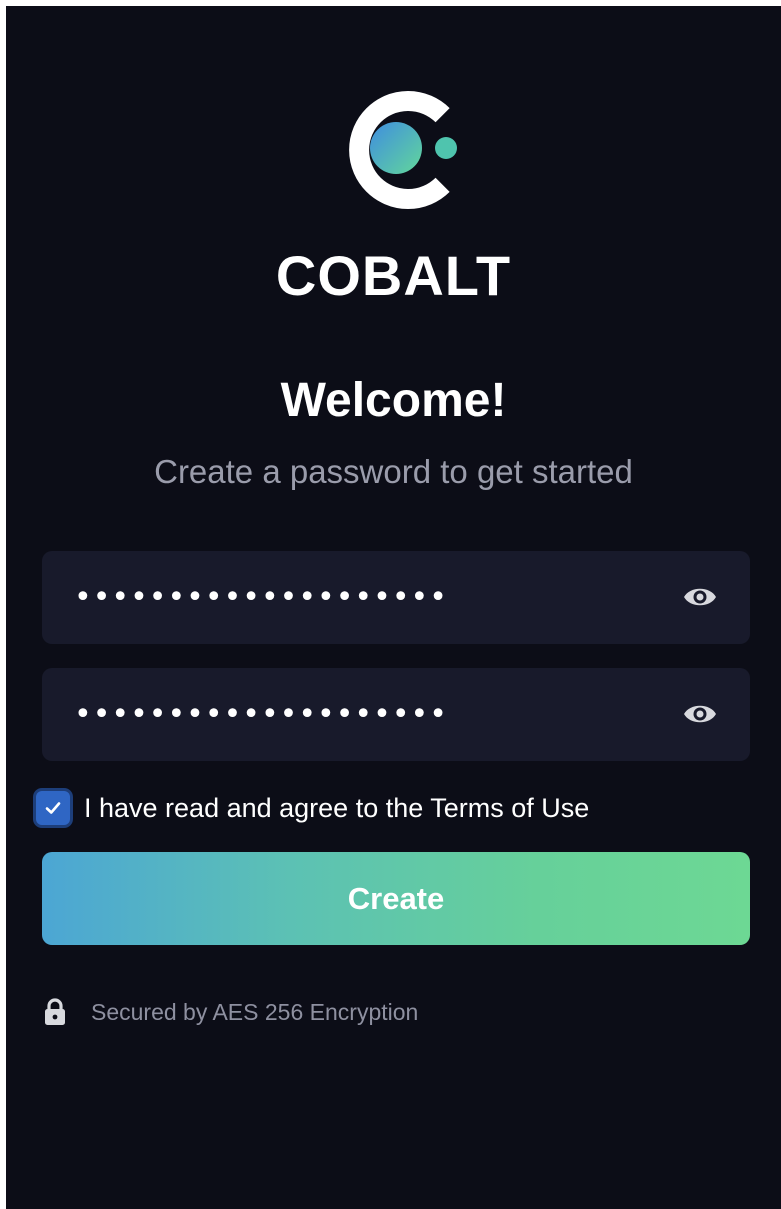  I want to click on password-input, so click(354, 597).